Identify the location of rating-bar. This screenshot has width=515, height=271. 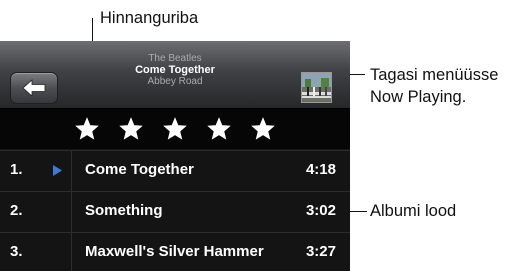
(175, 129).